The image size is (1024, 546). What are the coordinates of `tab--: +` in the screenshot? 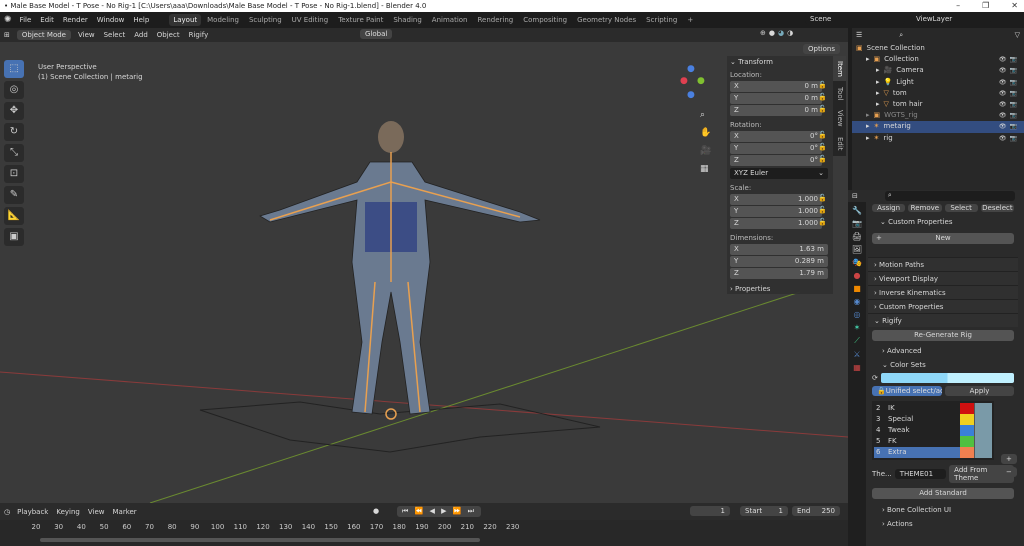 It's located at (690, 20).